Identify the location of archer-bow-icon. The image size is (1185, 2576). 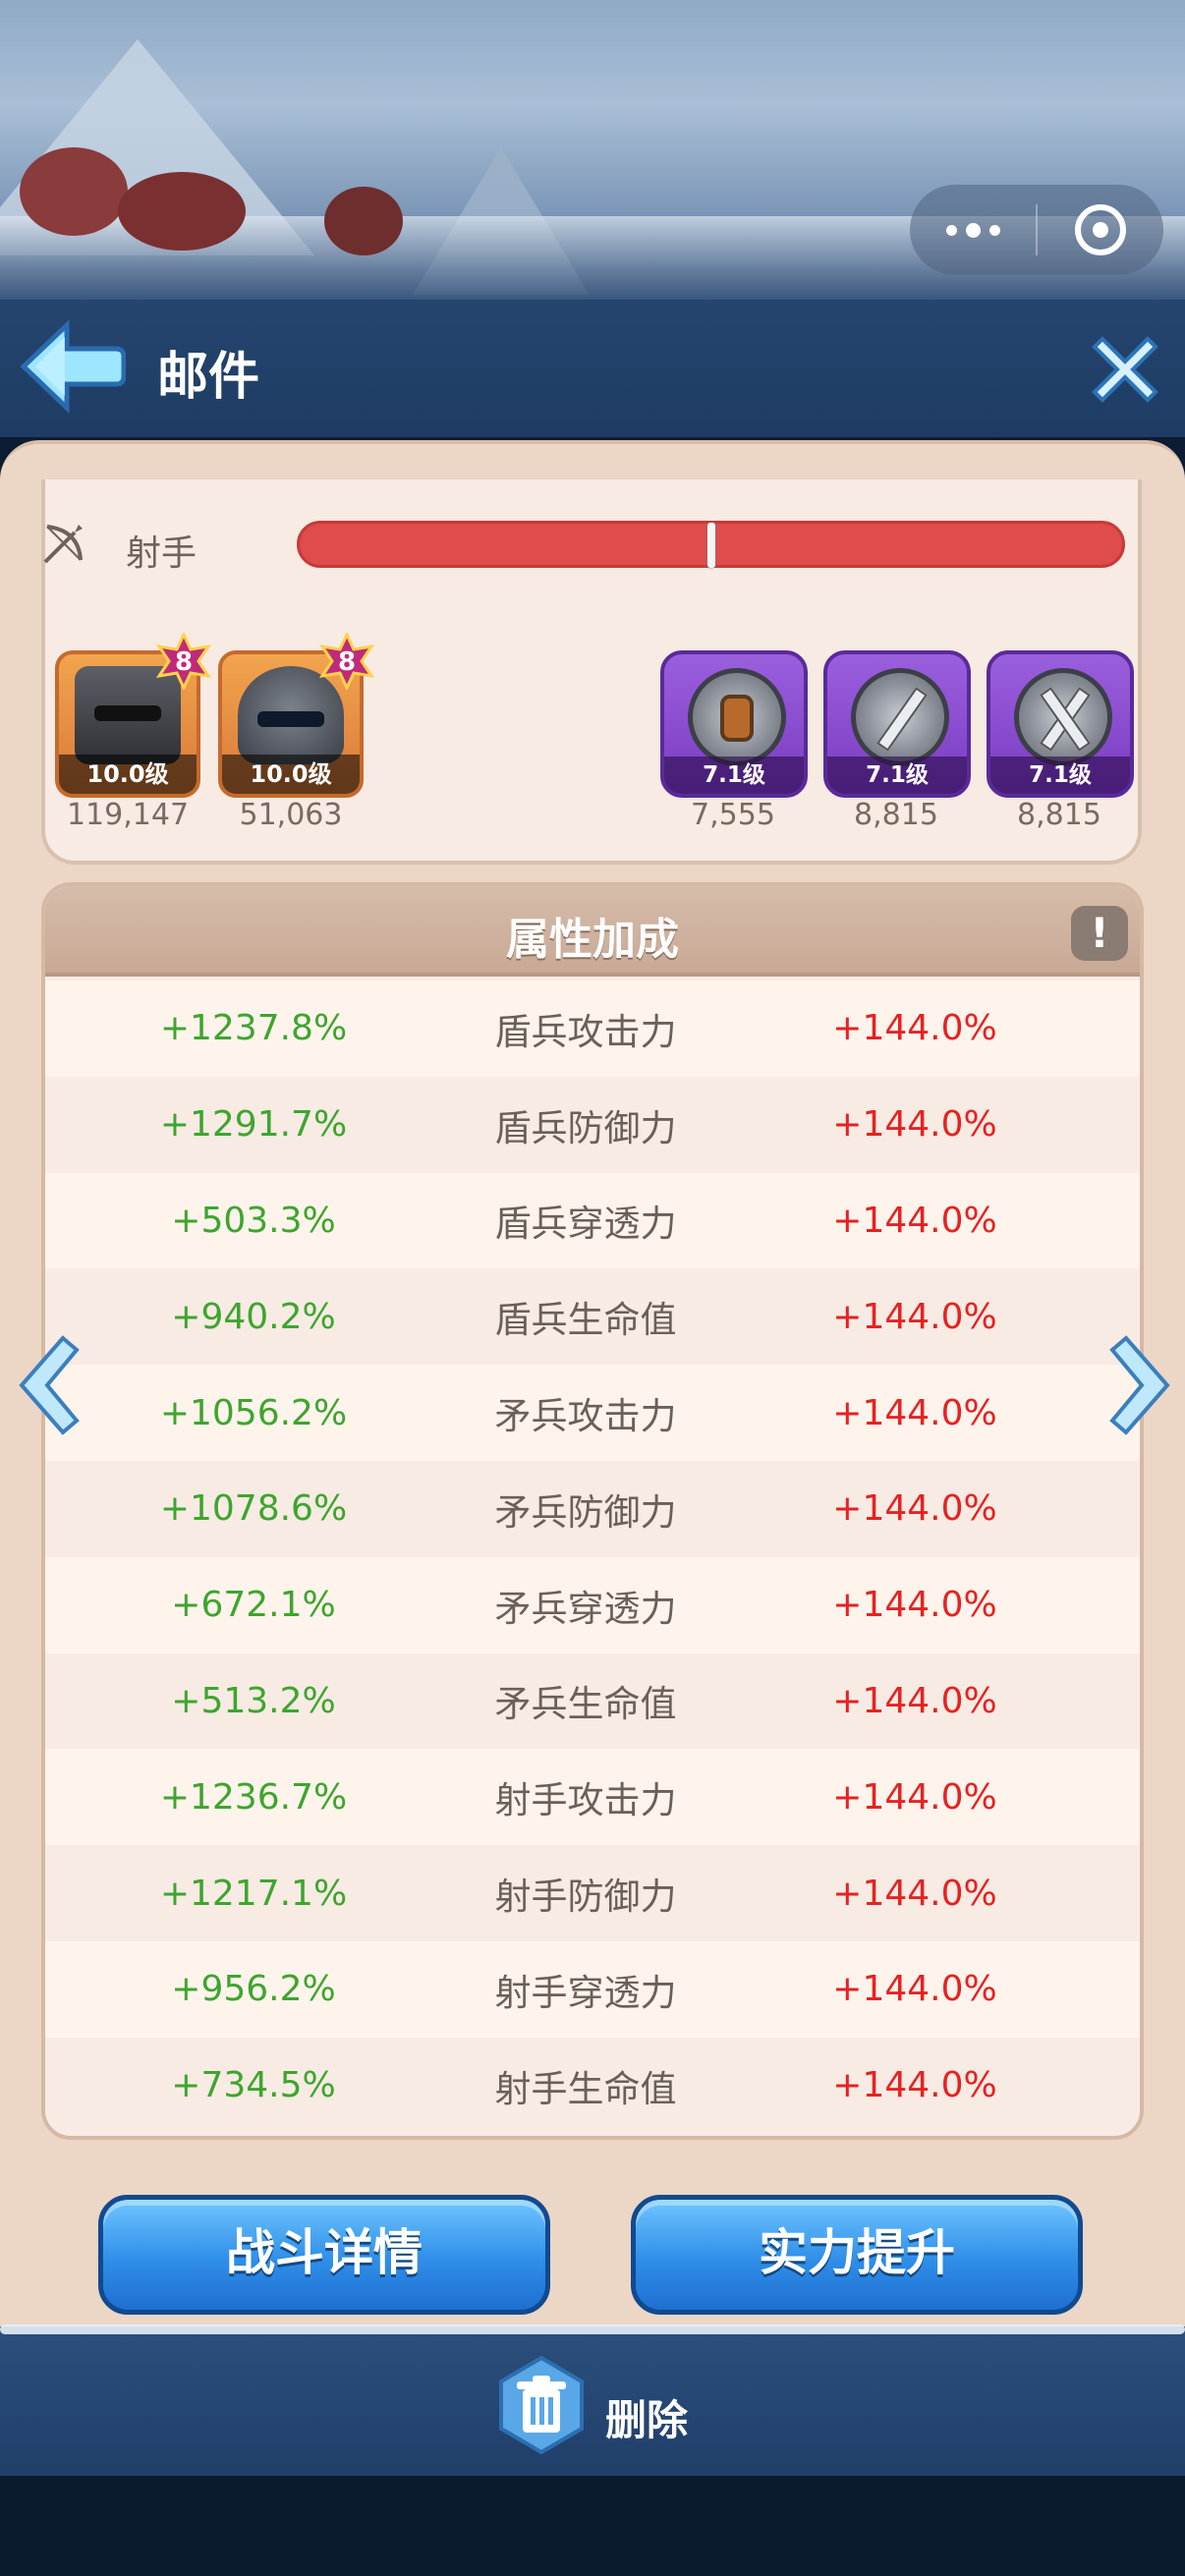
(63, 544).